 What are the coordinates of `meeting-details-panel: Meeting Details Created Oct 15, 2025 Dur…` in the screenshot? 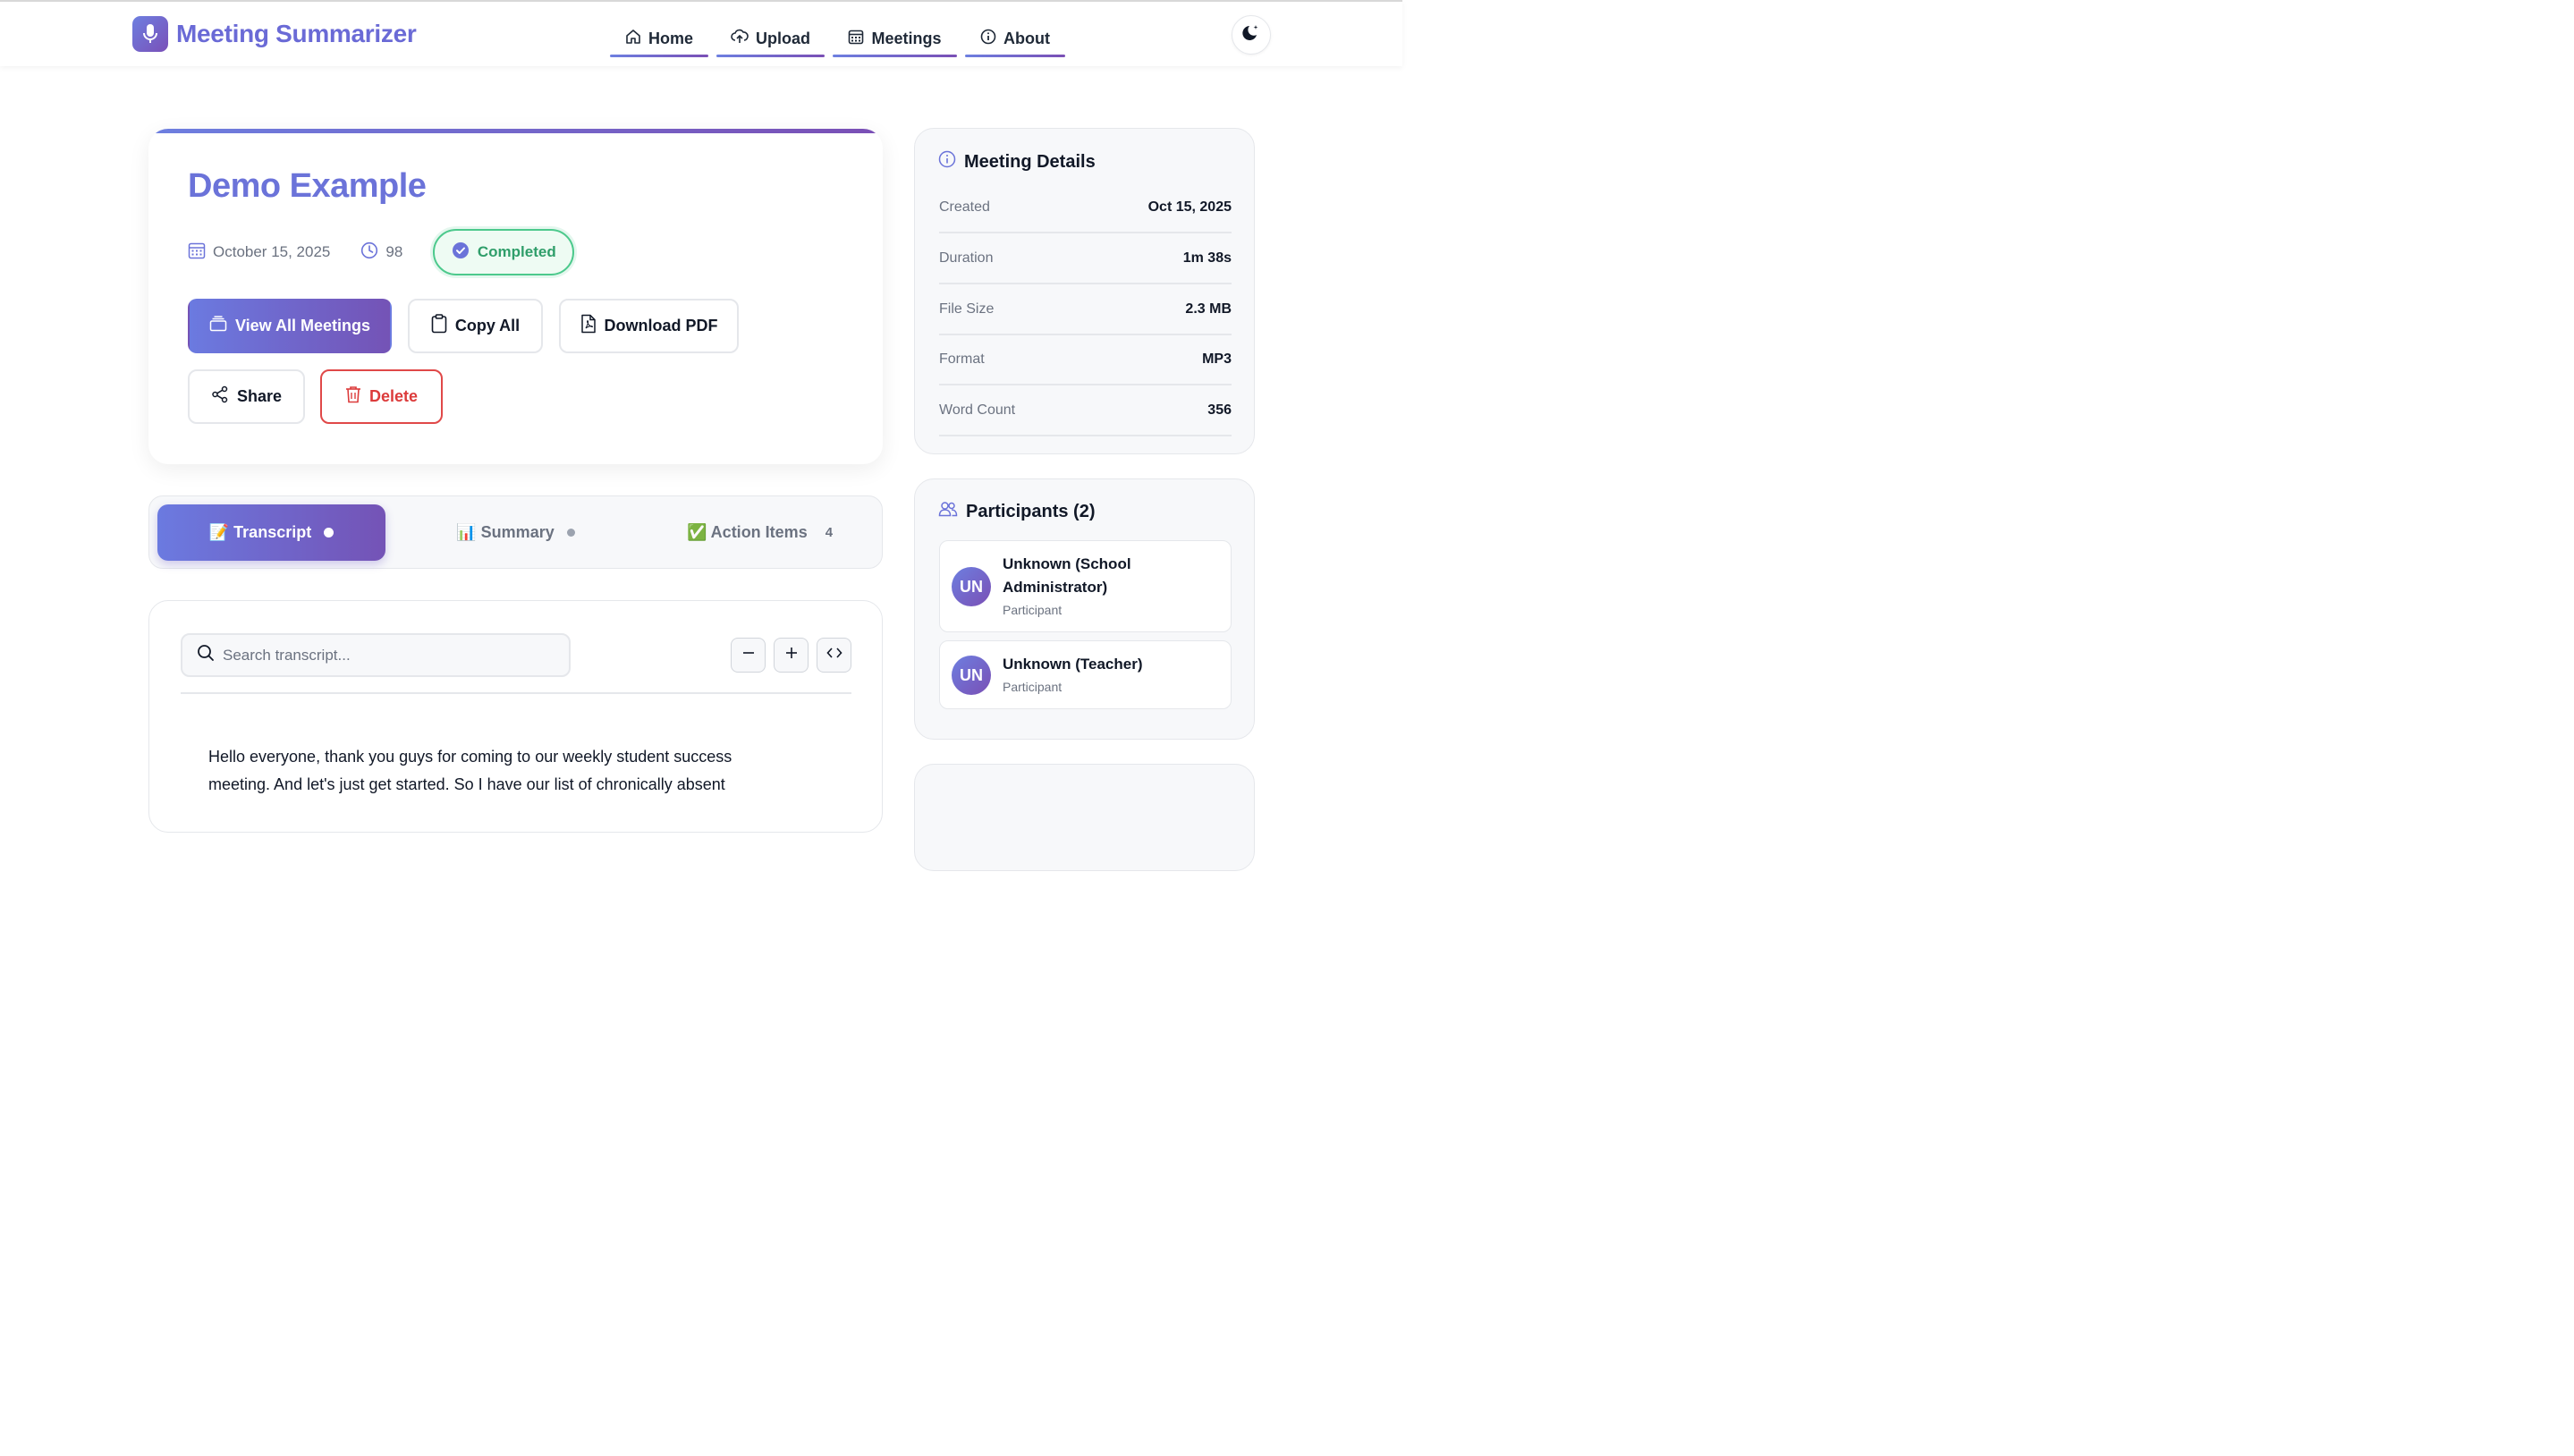 It's located at (1084, 291).